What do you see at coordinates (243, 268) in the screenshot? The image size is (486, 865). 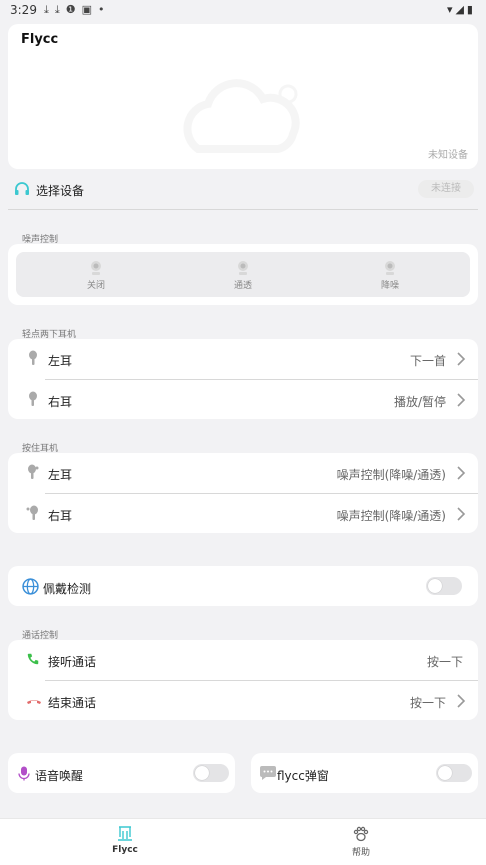 I see `anc-transparency-icon` at bounding box center [243, 268].